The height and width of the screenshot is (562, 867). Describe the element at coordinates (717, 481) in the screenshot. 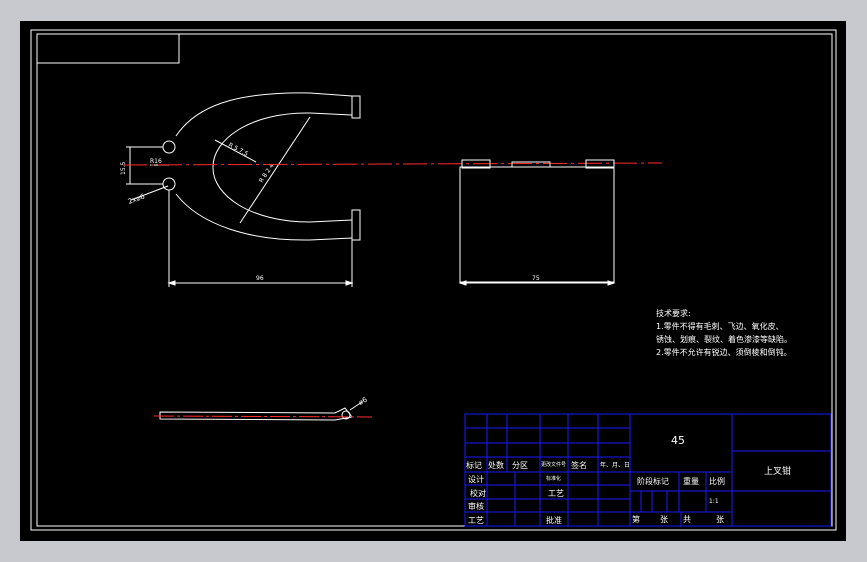

I see `tb-scale: 比例` at that location.